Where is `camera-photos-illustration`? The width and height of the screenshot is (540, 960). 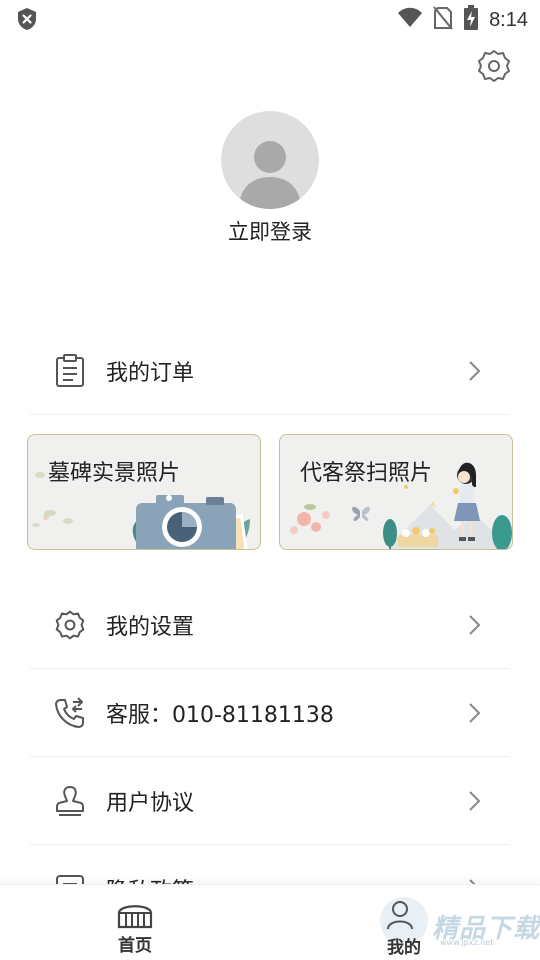 camera-photos-illustration is located at coordinates (141, 510).